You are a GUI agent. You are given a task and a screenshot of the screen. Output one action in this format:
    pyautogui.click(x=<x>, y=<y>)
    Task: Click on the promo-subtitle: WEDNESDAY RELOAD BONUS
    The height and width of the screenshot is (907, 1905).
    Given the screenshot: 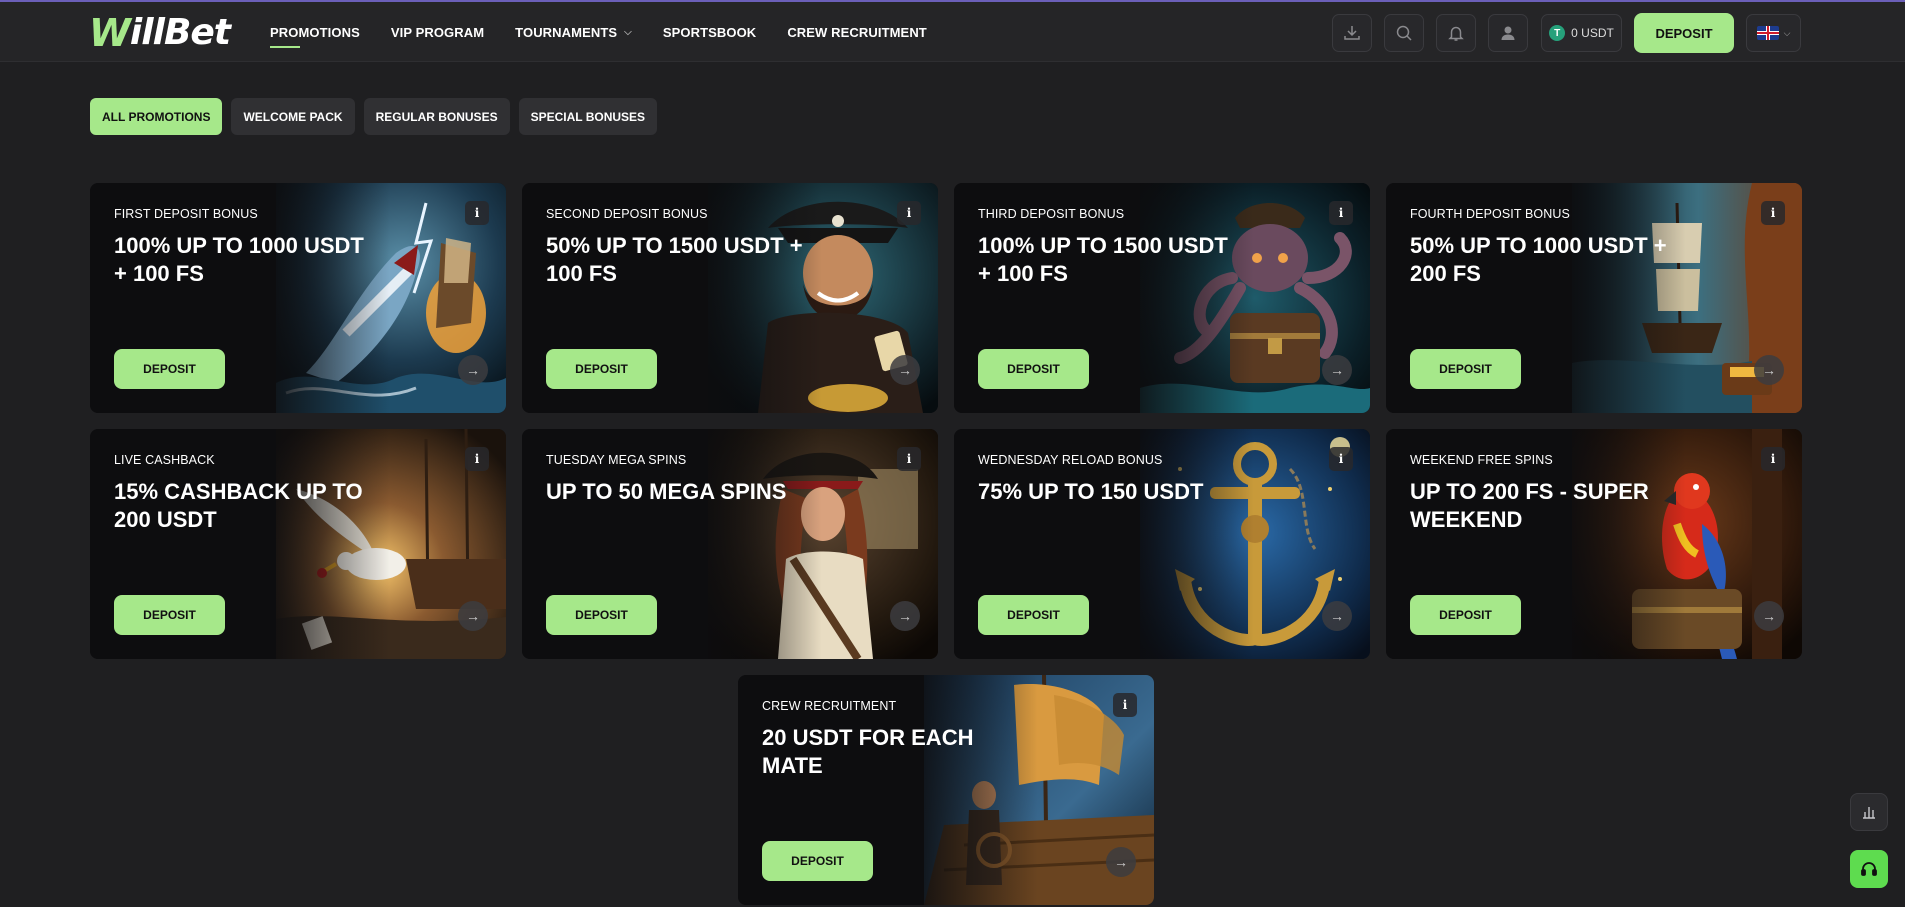 What is the action you would take?
    pyautogui.click(x=1070, y=460)
    